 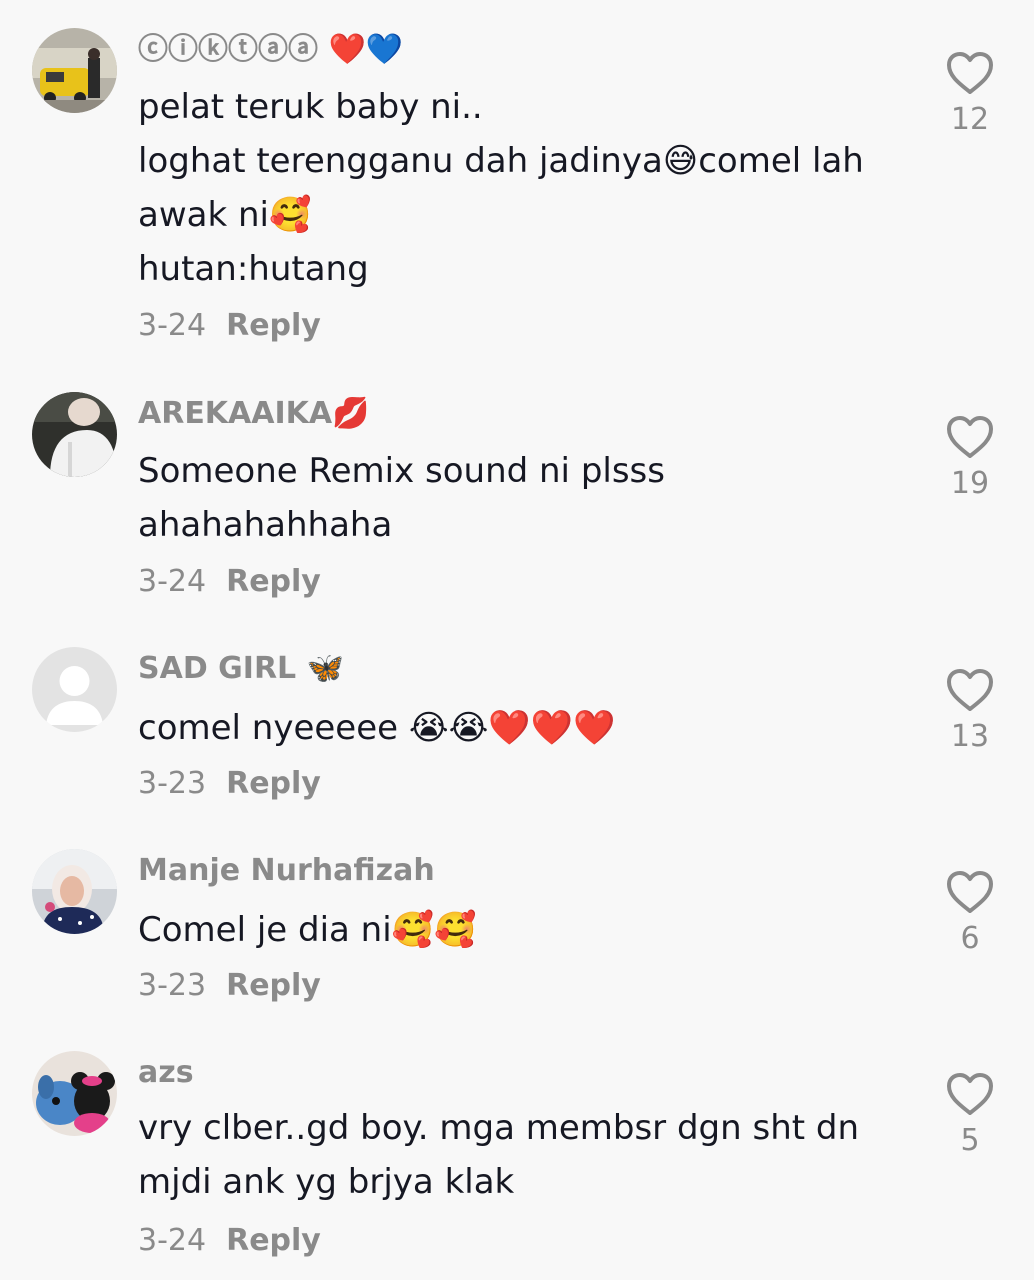 I want to click on like-count: 13, so click(x=970, y=736).